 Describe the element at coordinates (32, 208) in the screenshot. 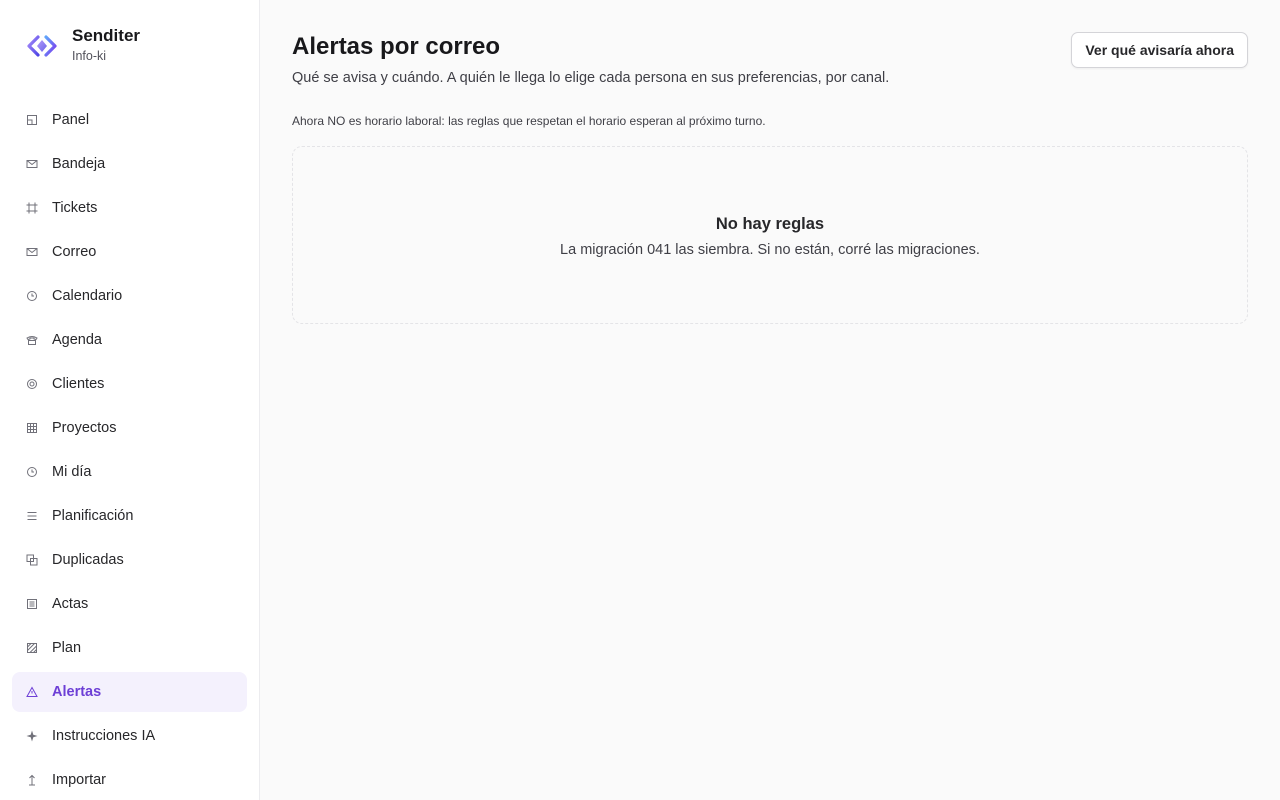

I see `ticket-icon` at that location.